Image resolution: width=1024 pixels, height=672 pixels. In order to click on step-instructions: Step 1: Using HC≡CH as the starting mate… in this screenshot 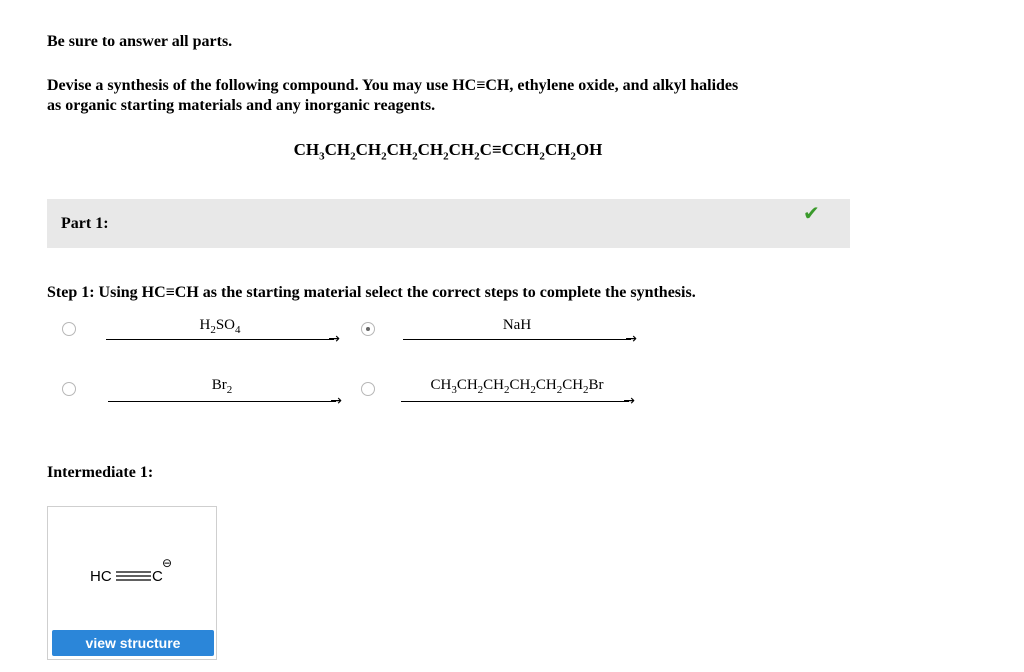, I will do `click(371, 292)`.